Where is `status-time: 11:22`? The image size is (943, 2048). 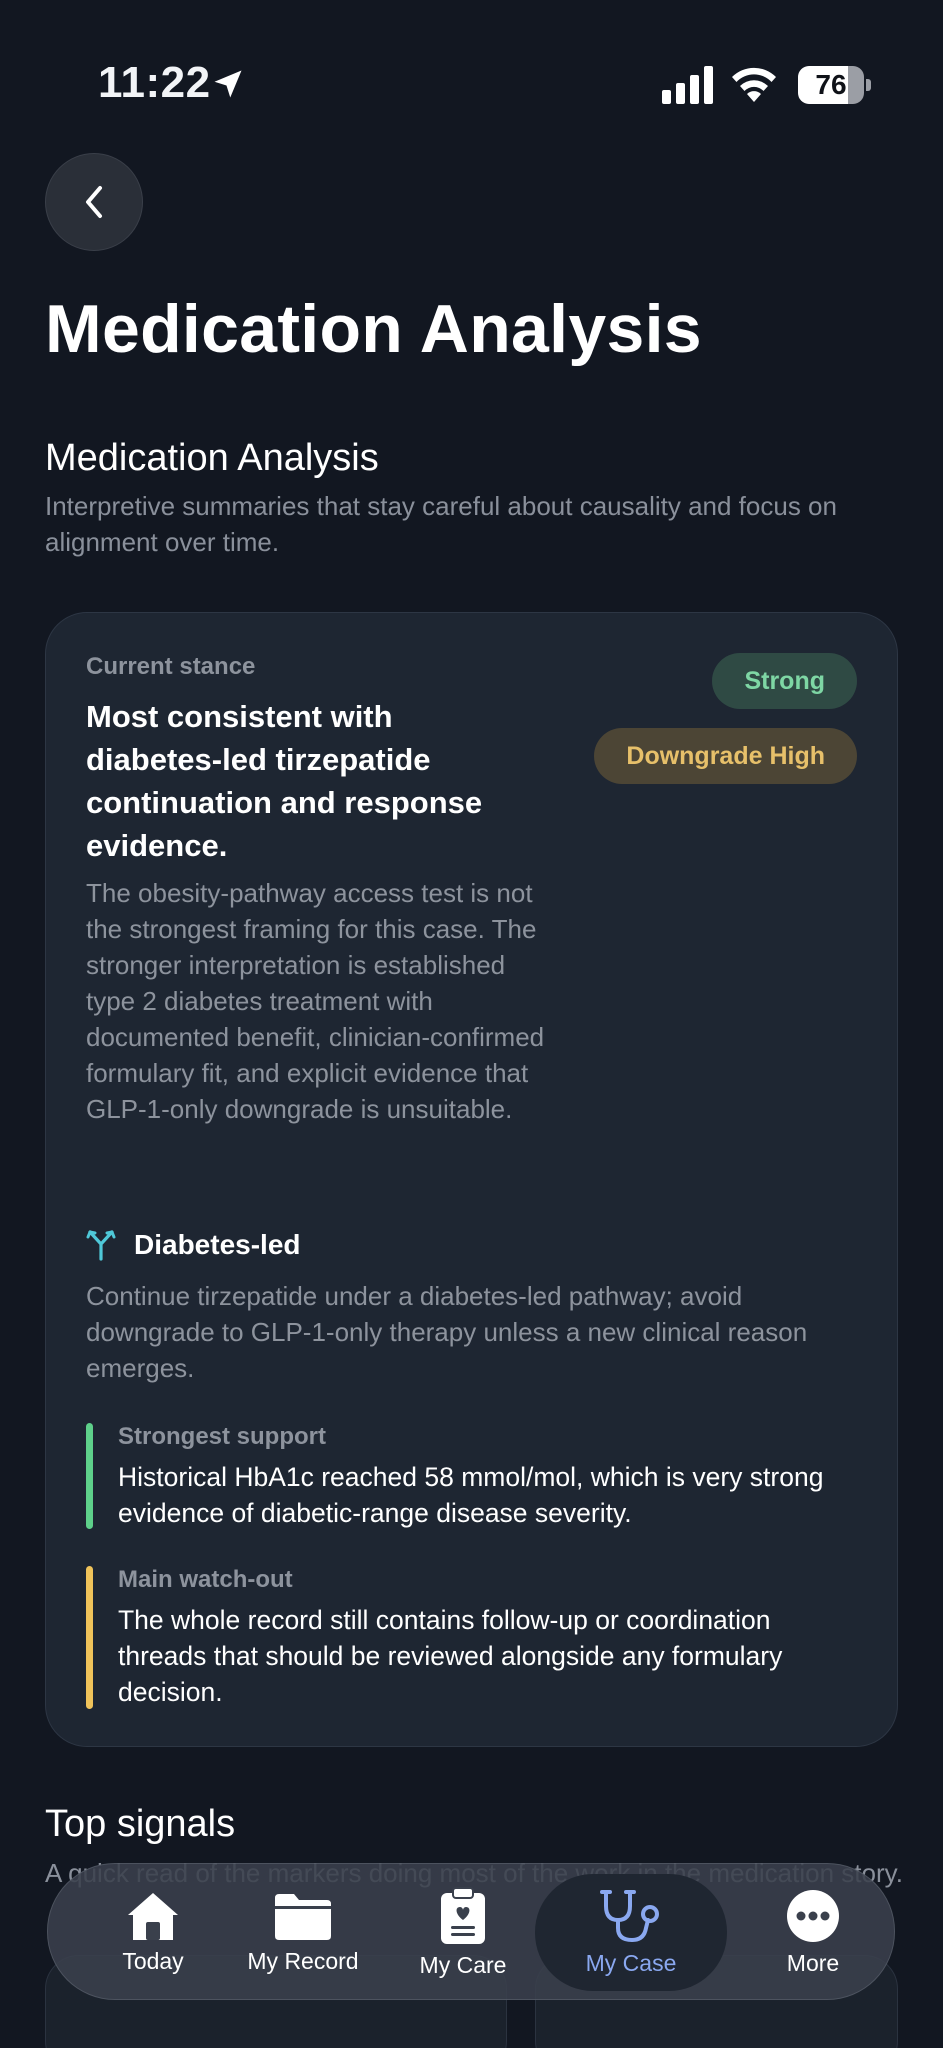 status-time: 11:22 is located at coordinates (154, 82).